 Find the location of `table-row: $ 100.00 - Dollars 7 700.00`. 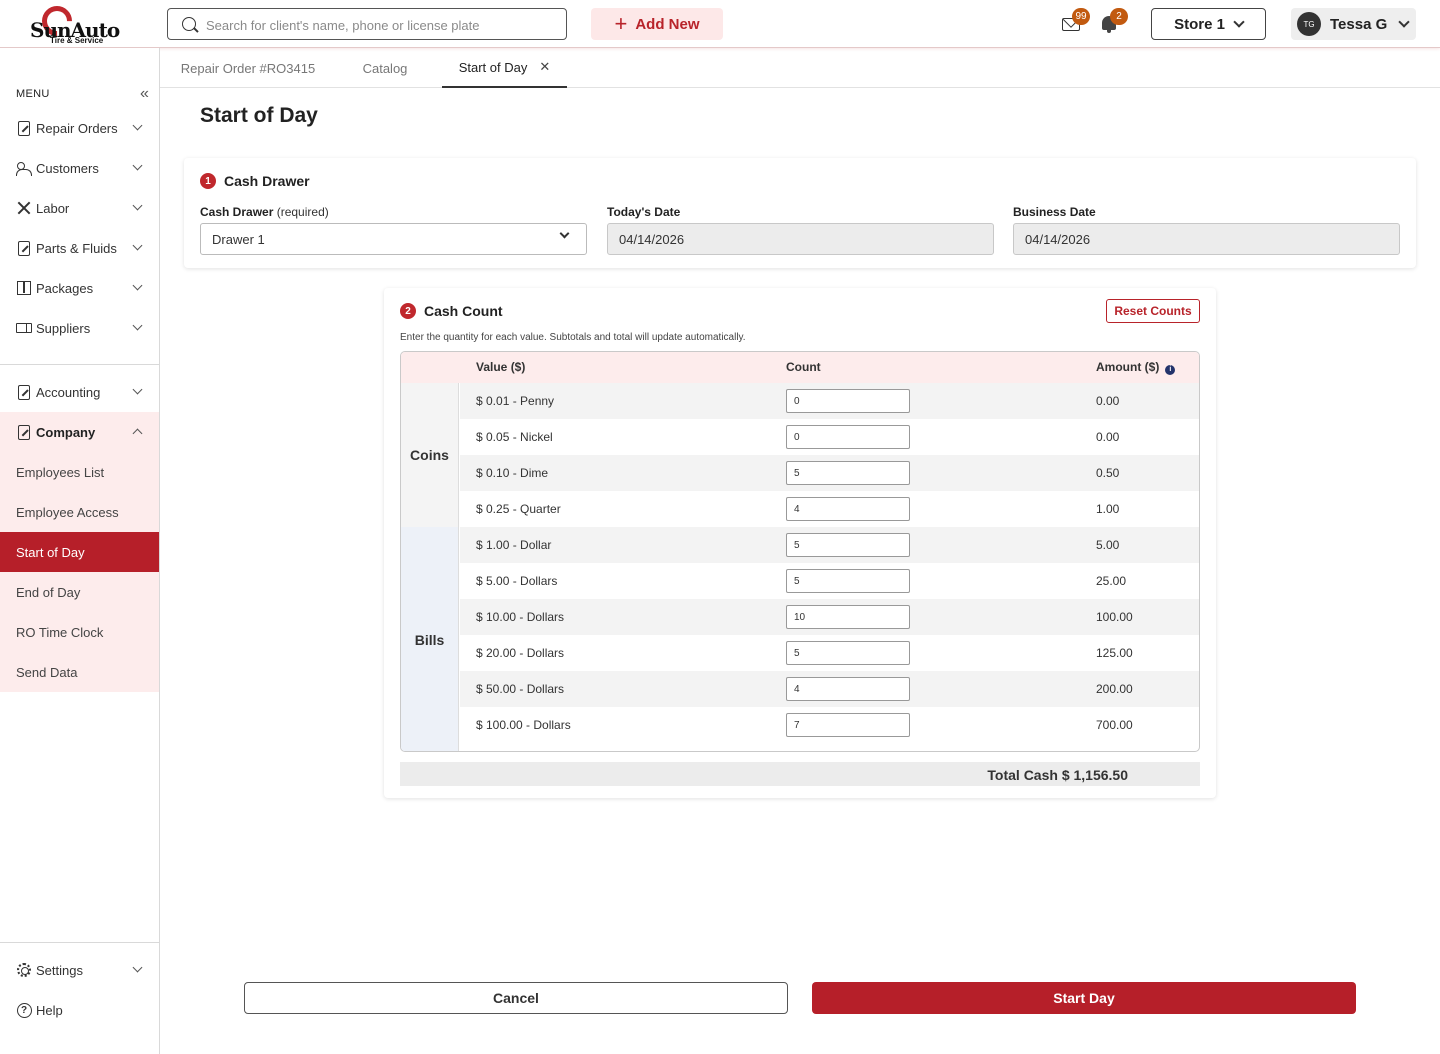

table-row: $ 100.00 - Dollars 7 700.00 is located at coordinates (829, 725).